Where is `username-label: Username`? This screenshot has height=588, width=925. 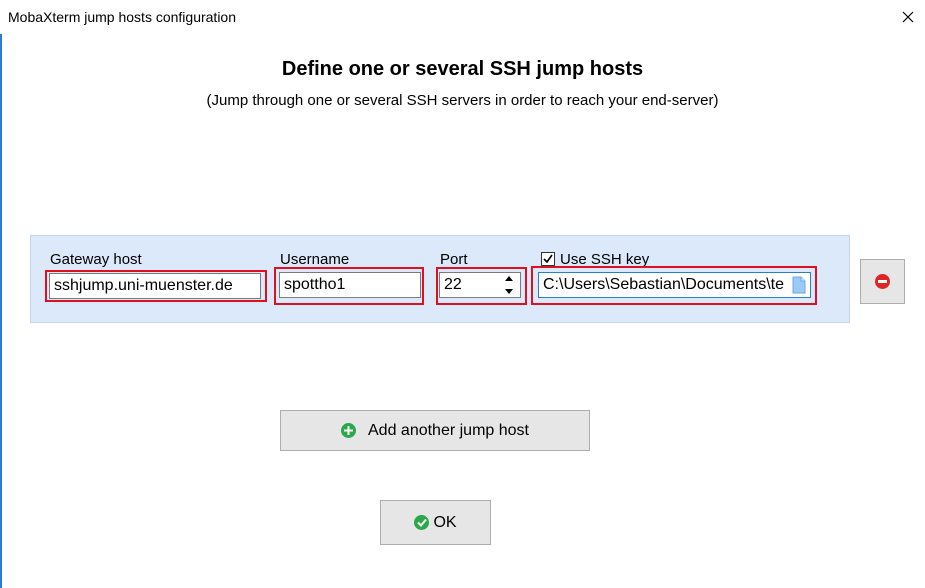 username-label: Username is located at coordinates (315, 259).